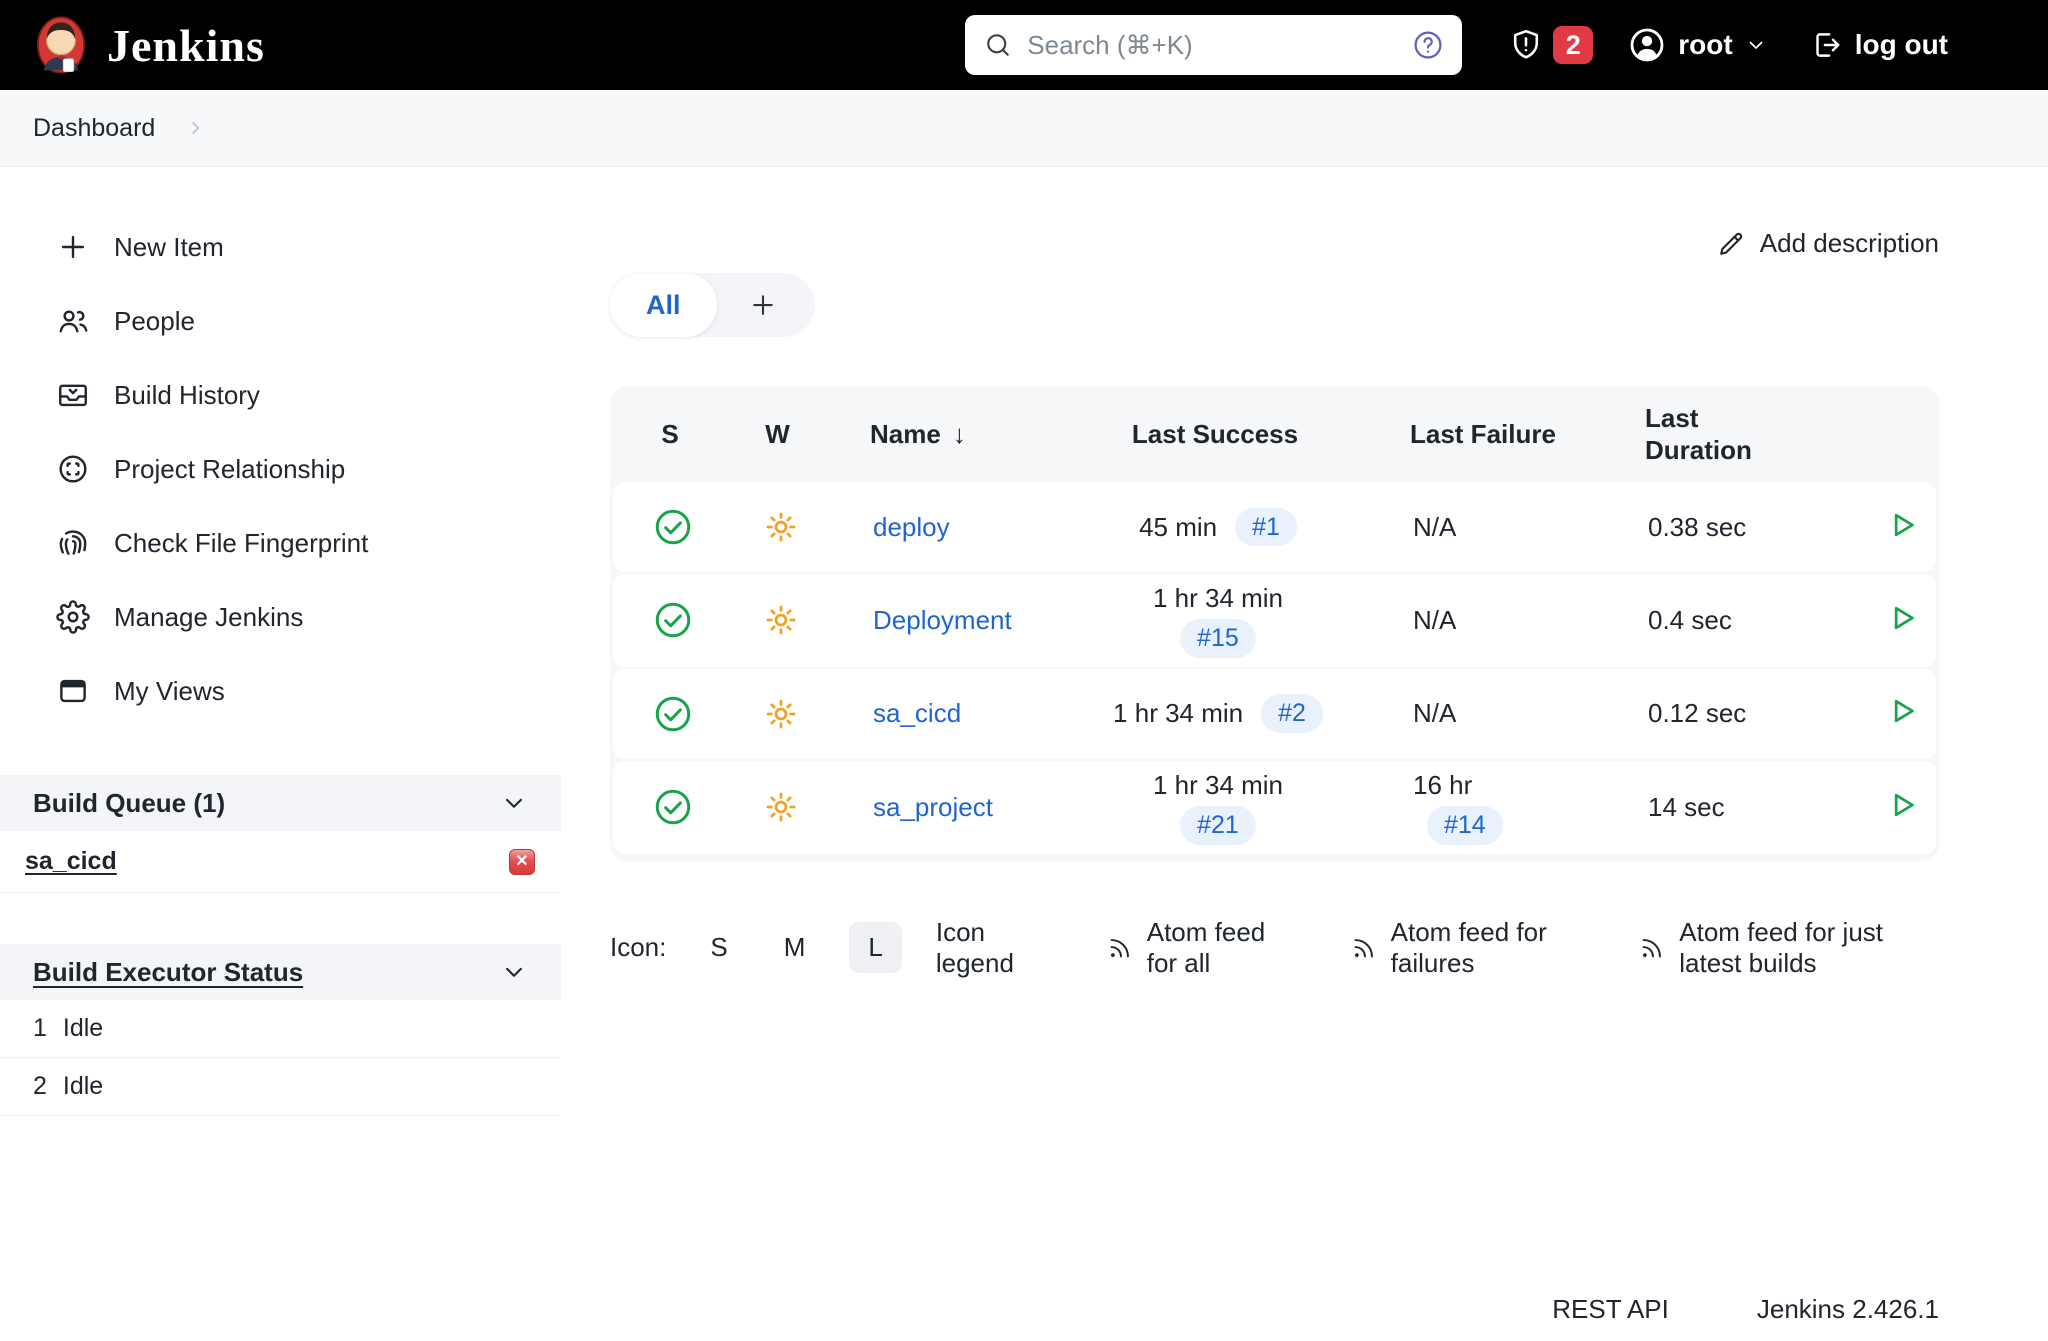  I want to click on top-controls: 2 root log out, so click(1728, 45).